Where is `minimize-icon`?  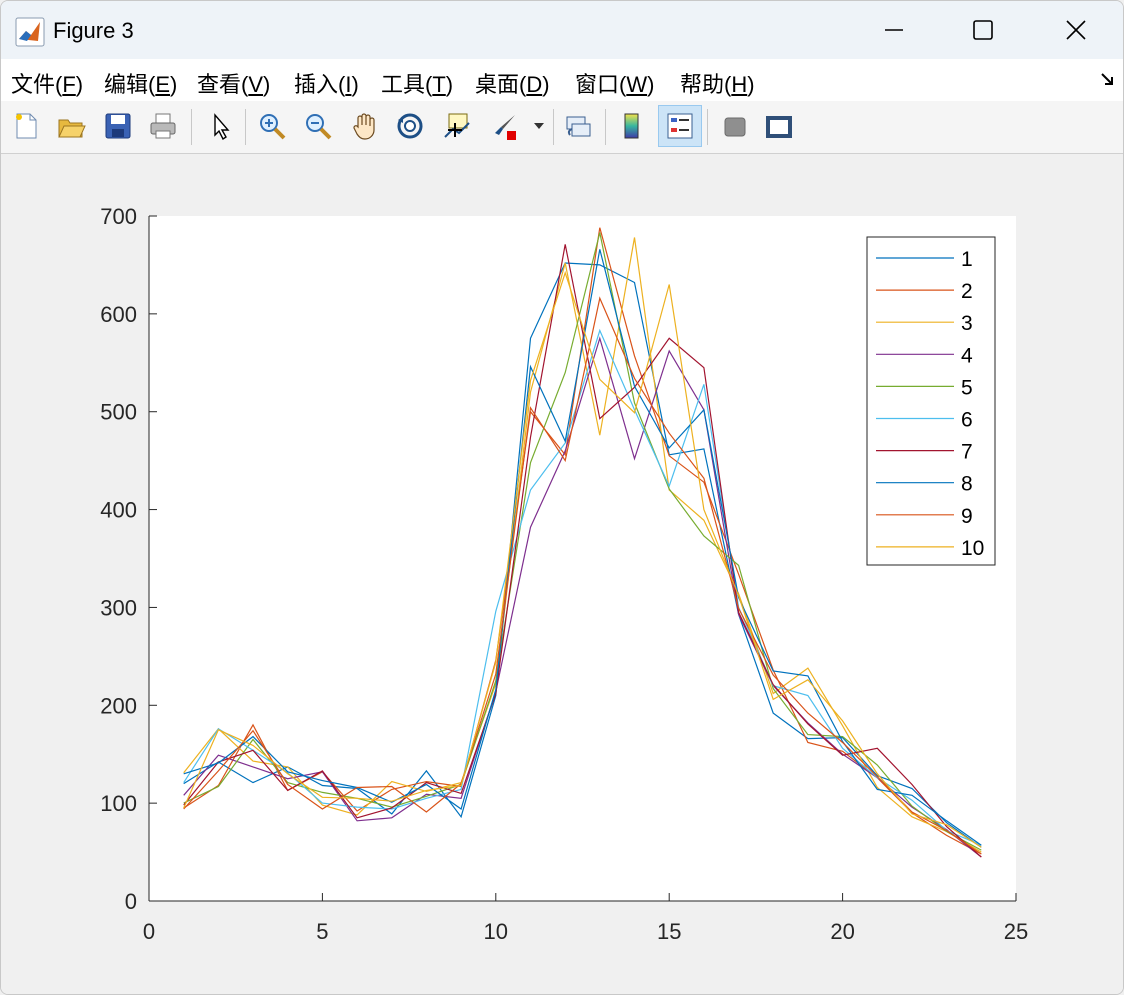
minimize-icon is located at coordinates (894, 30).